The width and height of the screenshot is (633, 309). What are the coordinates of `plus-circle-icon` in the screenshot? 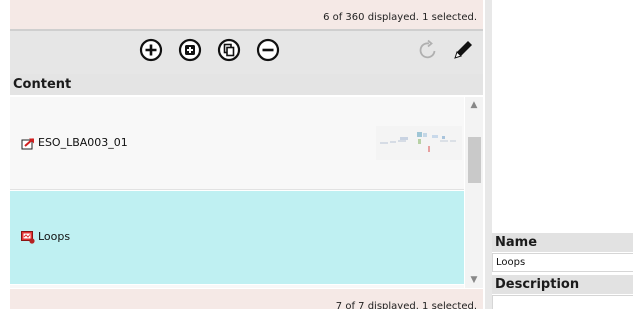 It's located at (151, 50).